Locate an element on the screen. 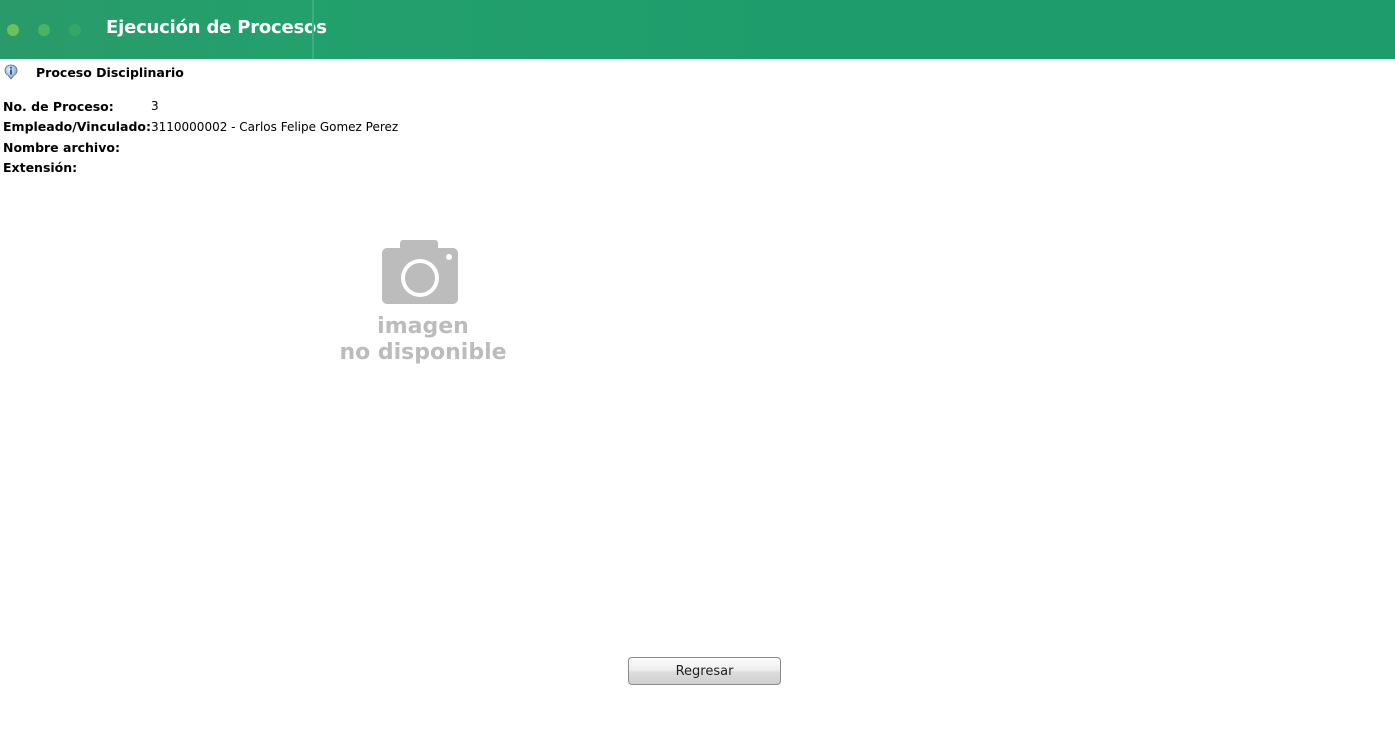 The image size is (1395, 748). camera-icon is located at coordinates (420, 272).